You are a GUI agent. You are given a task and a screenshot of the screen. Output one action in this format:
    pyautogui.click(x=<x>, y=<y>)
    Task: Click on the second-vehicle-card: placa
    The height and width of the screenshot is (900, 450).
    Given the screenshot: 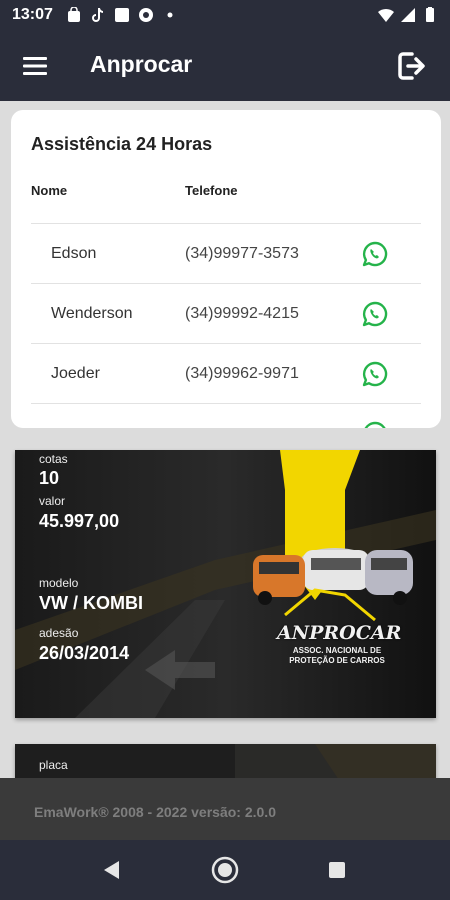 What is the action you would take?
    pyautogui.click(x=225, y=761)
    